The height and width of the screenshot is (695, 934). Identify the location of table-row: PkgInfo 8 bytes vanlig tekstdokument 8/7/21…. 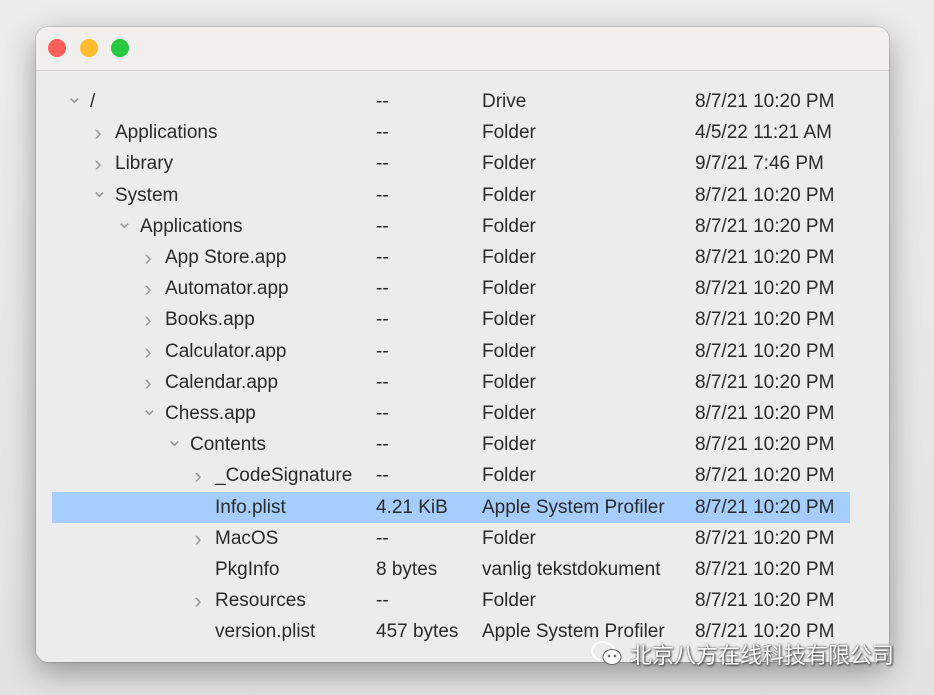
(451, 569).